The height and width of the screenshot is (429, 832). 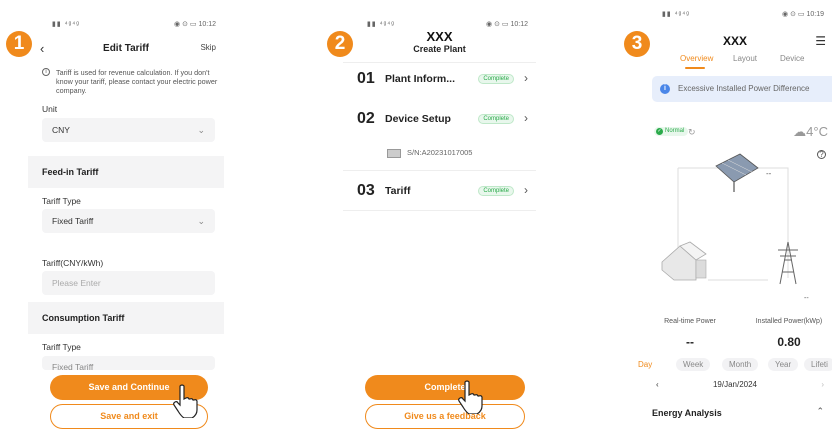 I want to click on feed-in-section-title: Feed-in Tariff, so click(x=70, y=172).